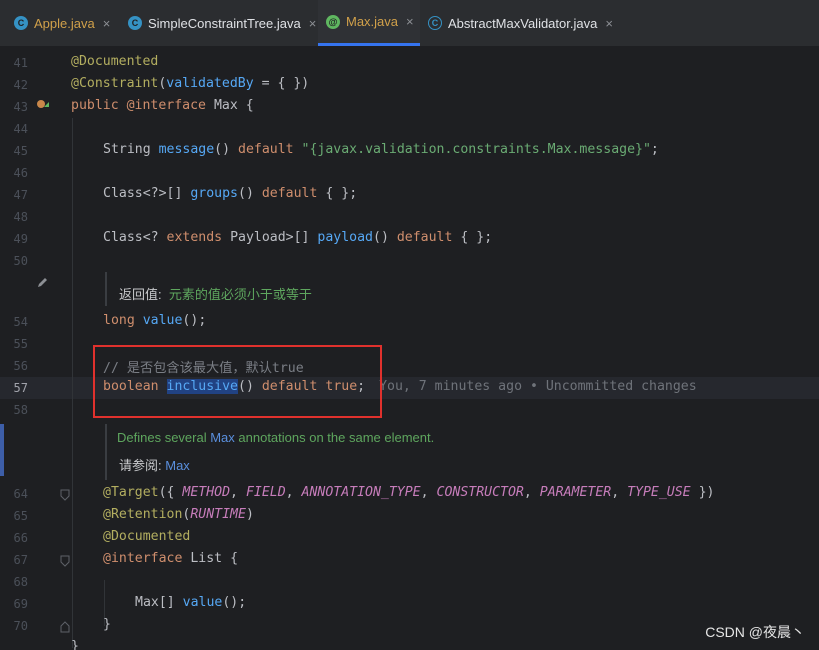  I want to click on line-number: 44, so click(20, 129).